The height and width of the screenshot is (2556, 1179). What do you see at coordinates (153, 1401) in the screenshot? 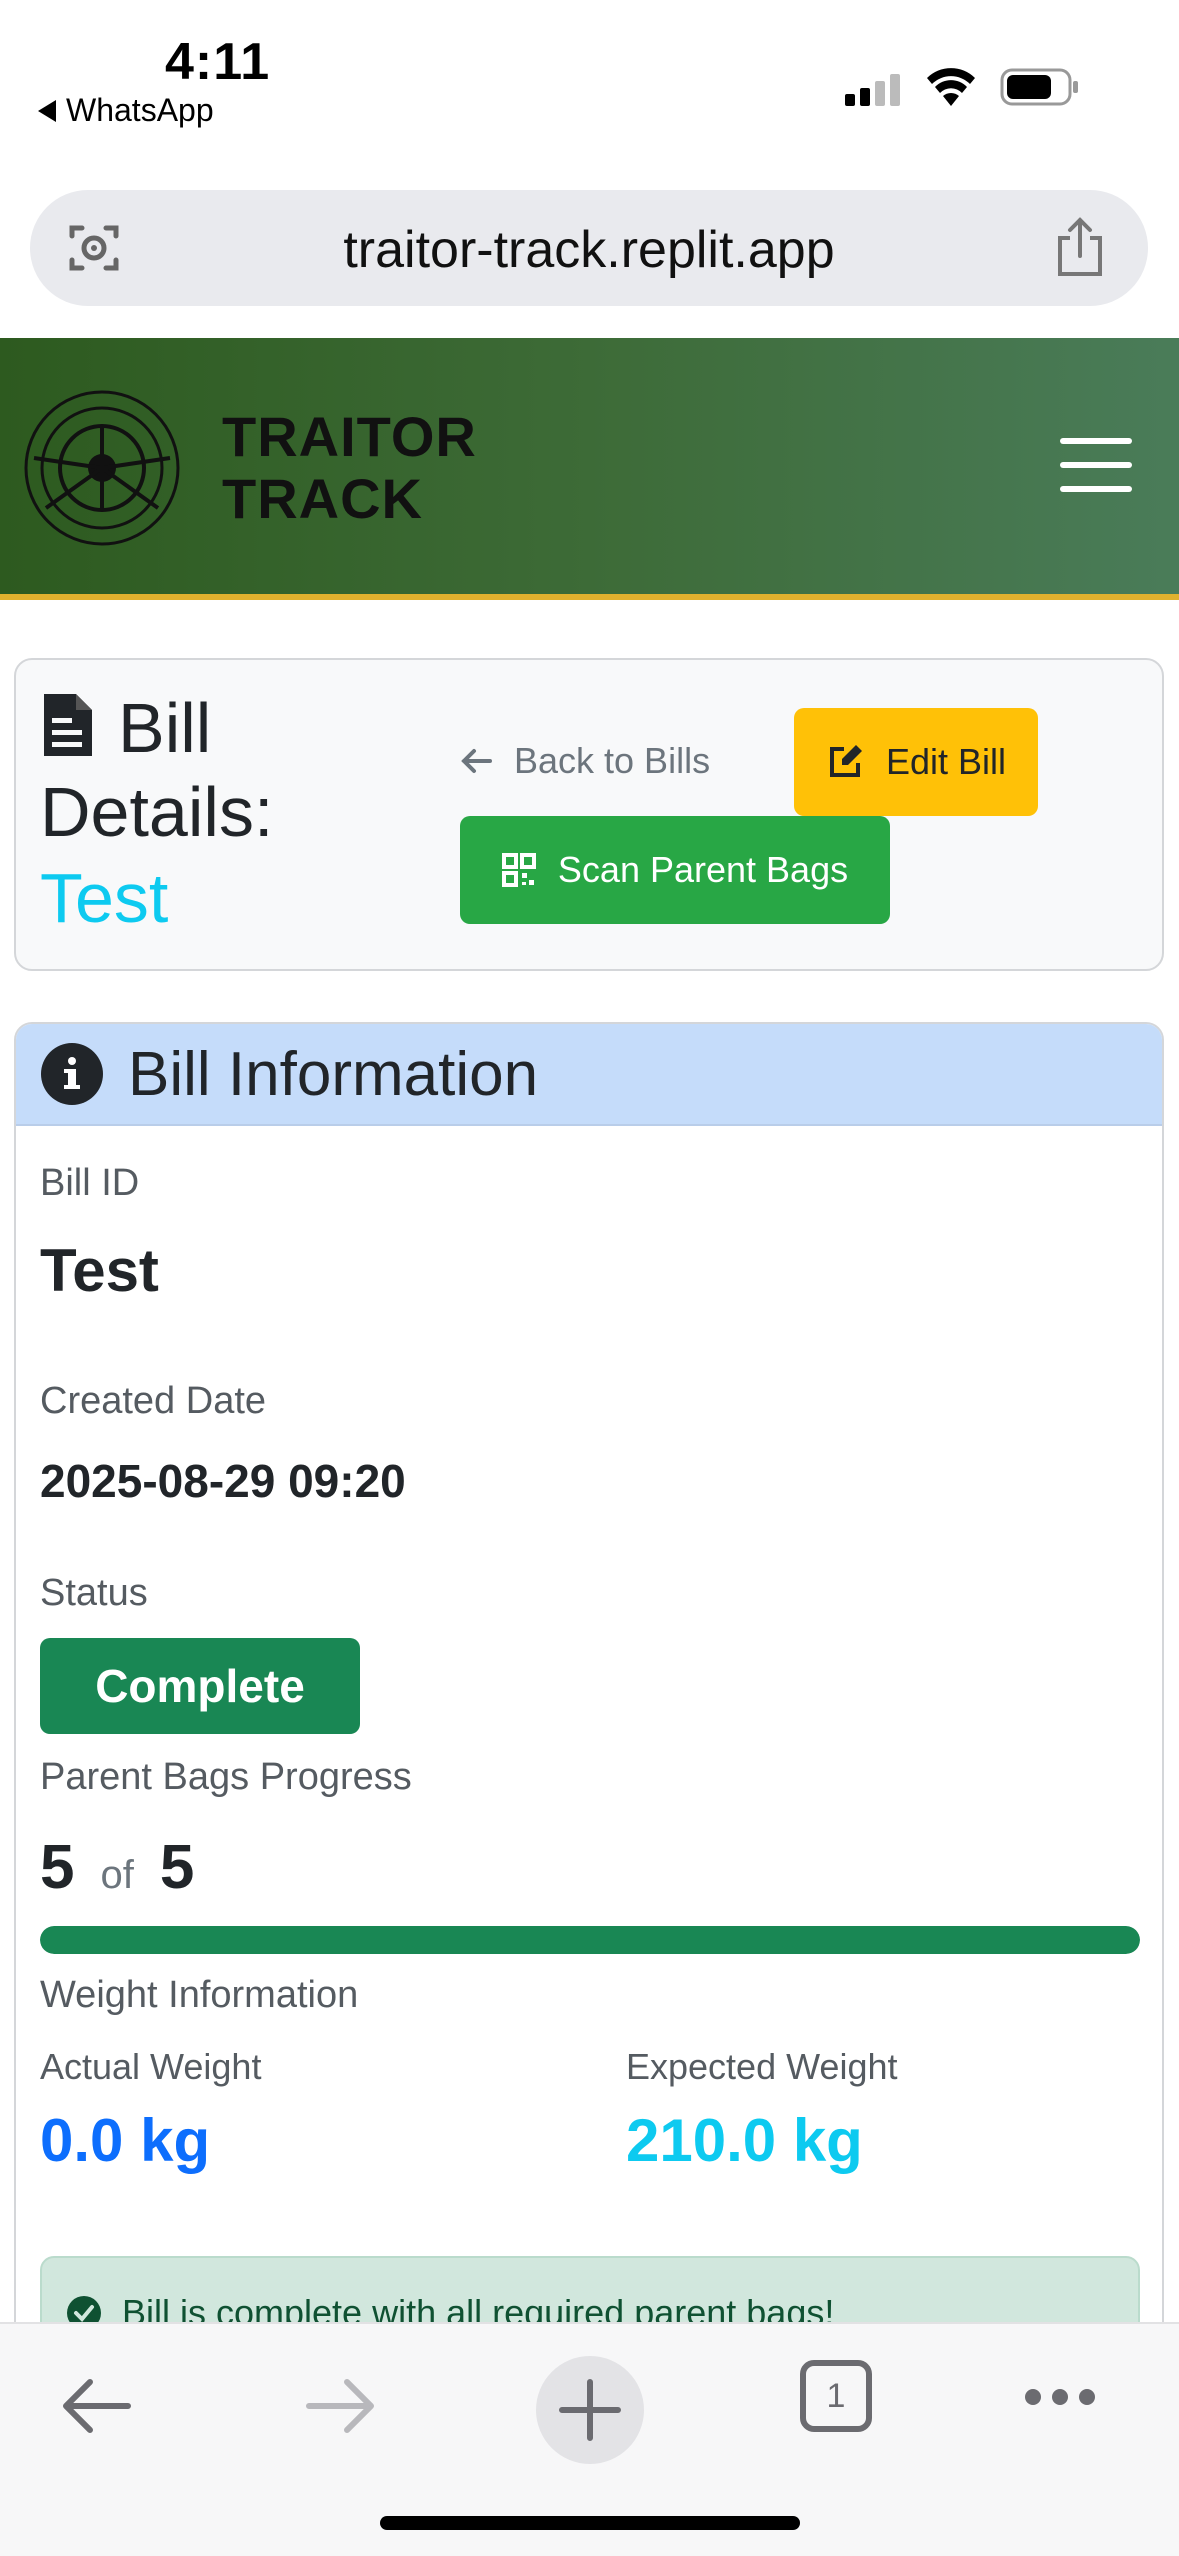
I see `created-date-label: Created Date` at bounding box center [153, 1401].